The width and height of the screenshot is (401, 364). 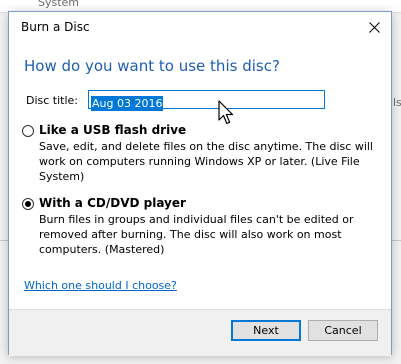 What do you see at coordinates (127, 103) in the screenshot?
I see `disc-title-value: Aug 03 2016` at bounding box center [127, 103].